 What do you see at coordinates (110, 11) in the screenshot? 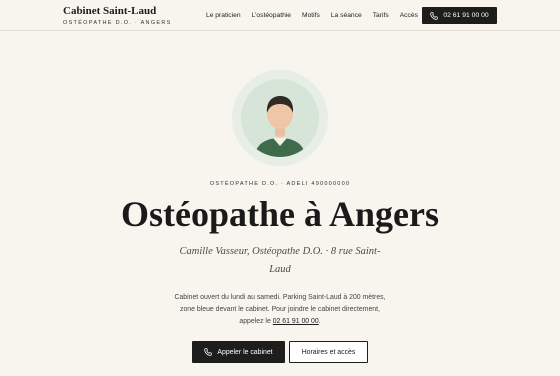
I see `brand-name: Cabinet Saint-Laud` at bounding box center [110, 11].